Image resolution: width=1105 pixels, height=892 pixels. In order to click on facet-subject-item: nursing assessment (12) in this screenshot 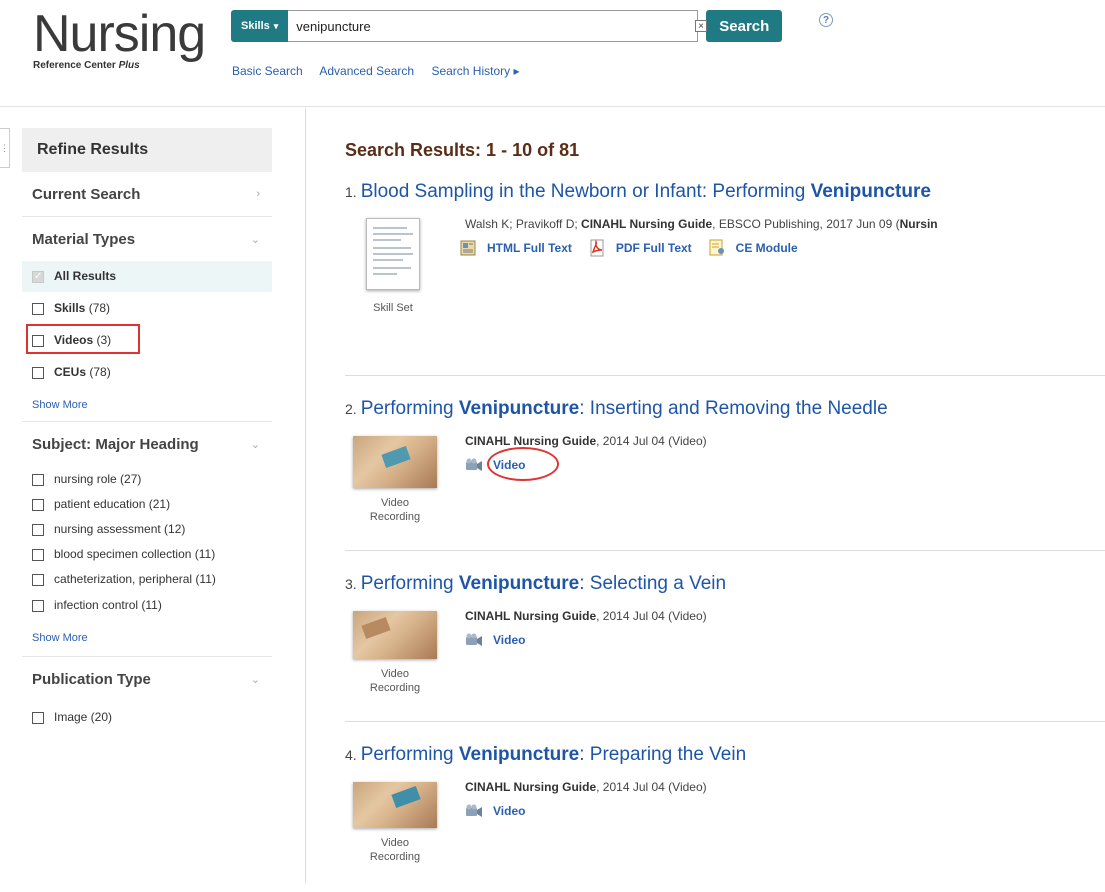, I will do `click(147, 529)`.